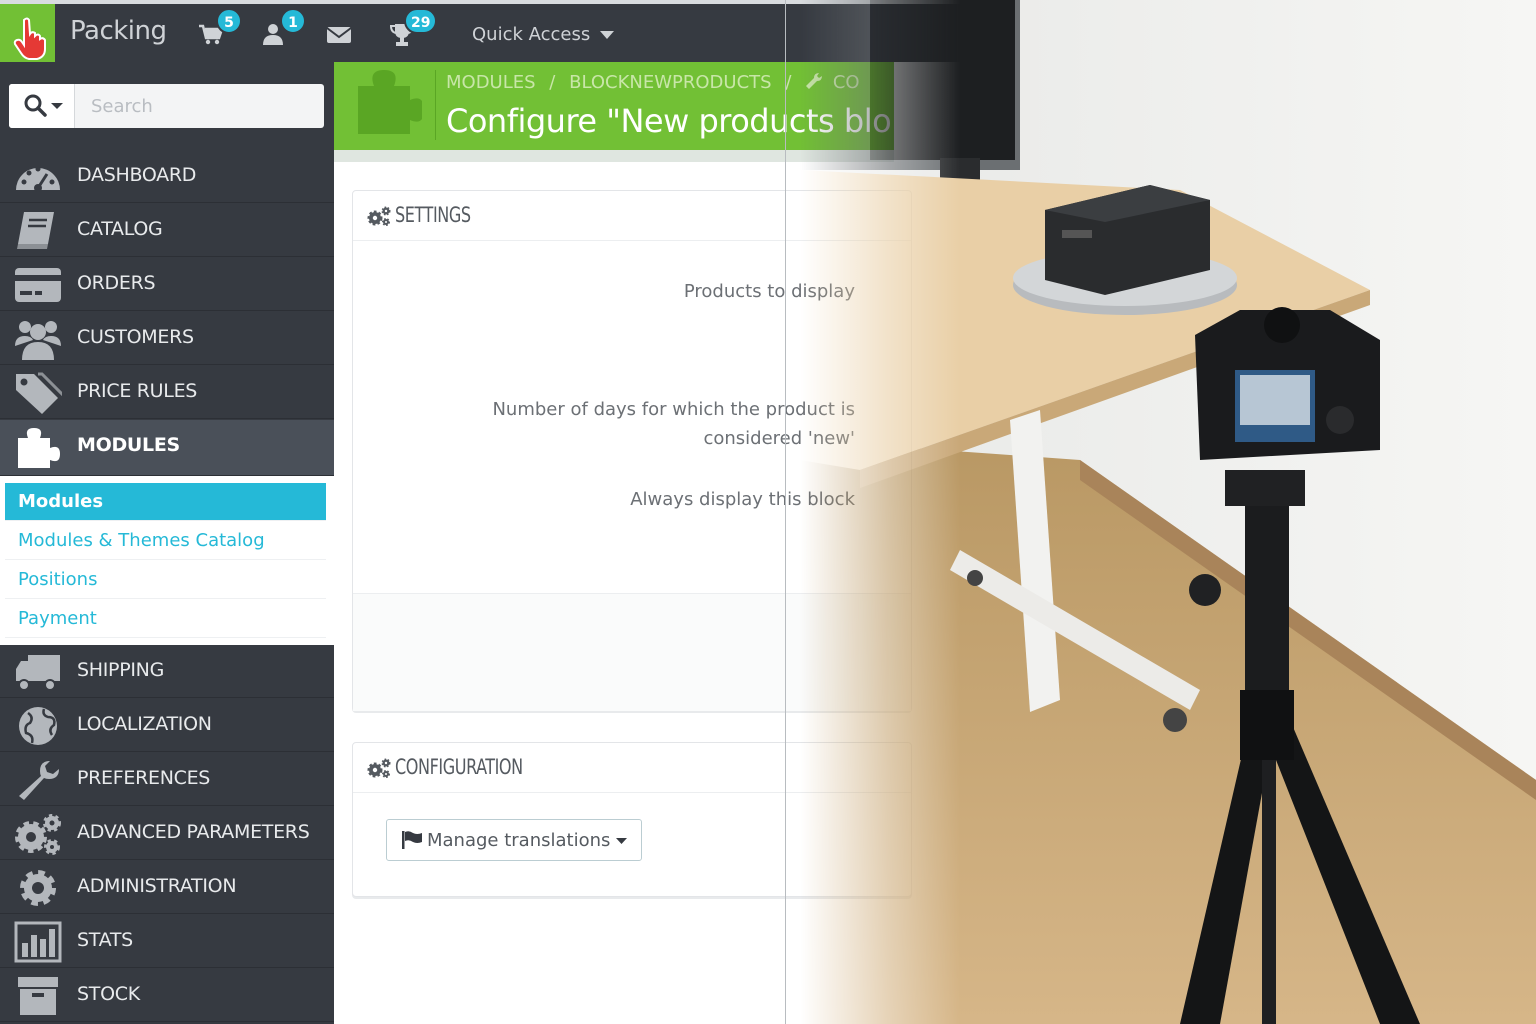  I want to click on sidebar-item-administration: ADMINISTRATION, so click(167, 887).